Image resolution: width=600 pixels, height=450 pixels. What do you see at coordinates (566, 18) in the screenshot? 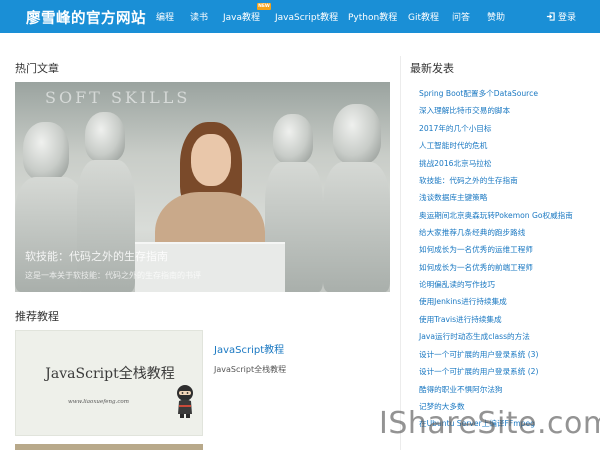
I see `login-label: 登录` at bounding box center [566, 18].